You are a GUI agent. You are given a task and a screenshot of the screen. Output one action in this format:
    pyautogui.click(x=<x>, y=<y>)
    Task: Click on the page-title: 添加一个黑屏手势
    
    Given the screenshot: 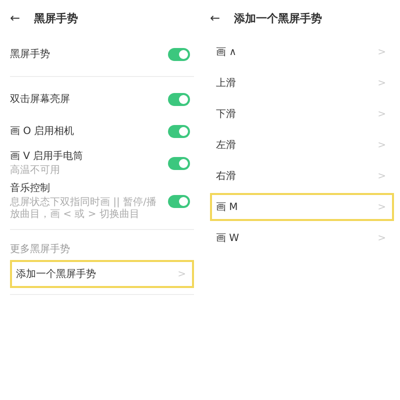 What is the action you would take?
    pyautogui.click(x=278, y=18)
    